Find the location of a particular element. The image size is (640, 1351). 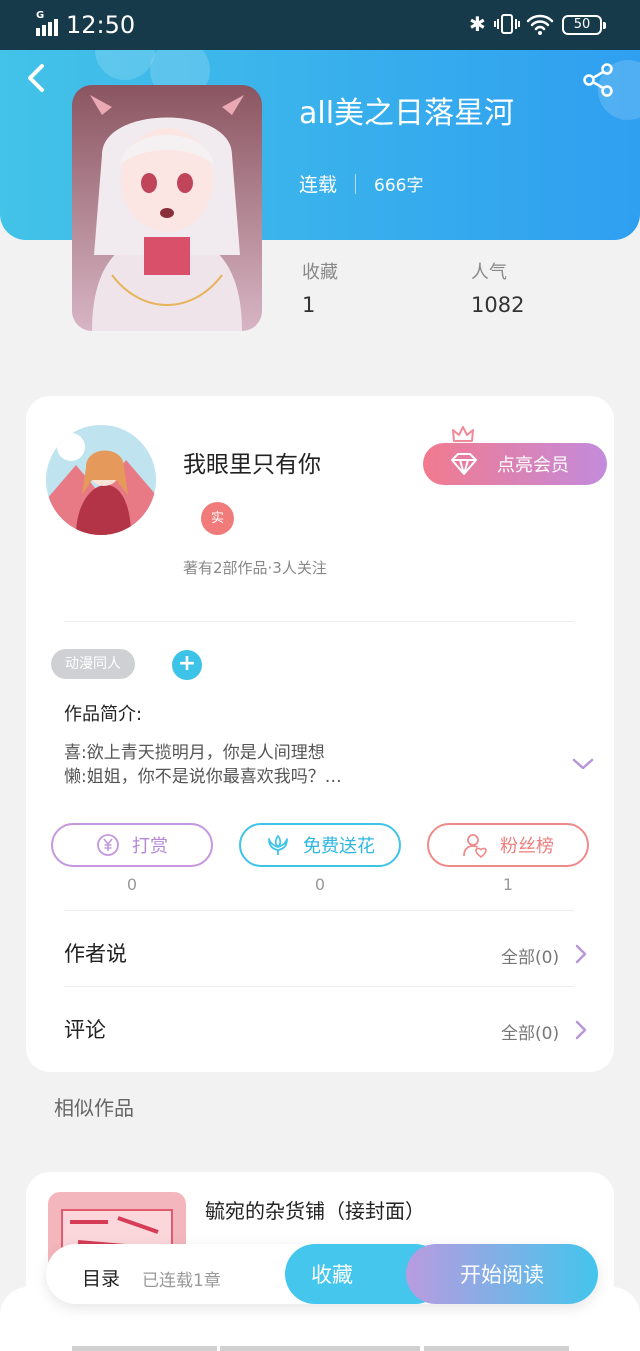

start-reading-label: 开始阅读 is located at coordinates (502, 1275).